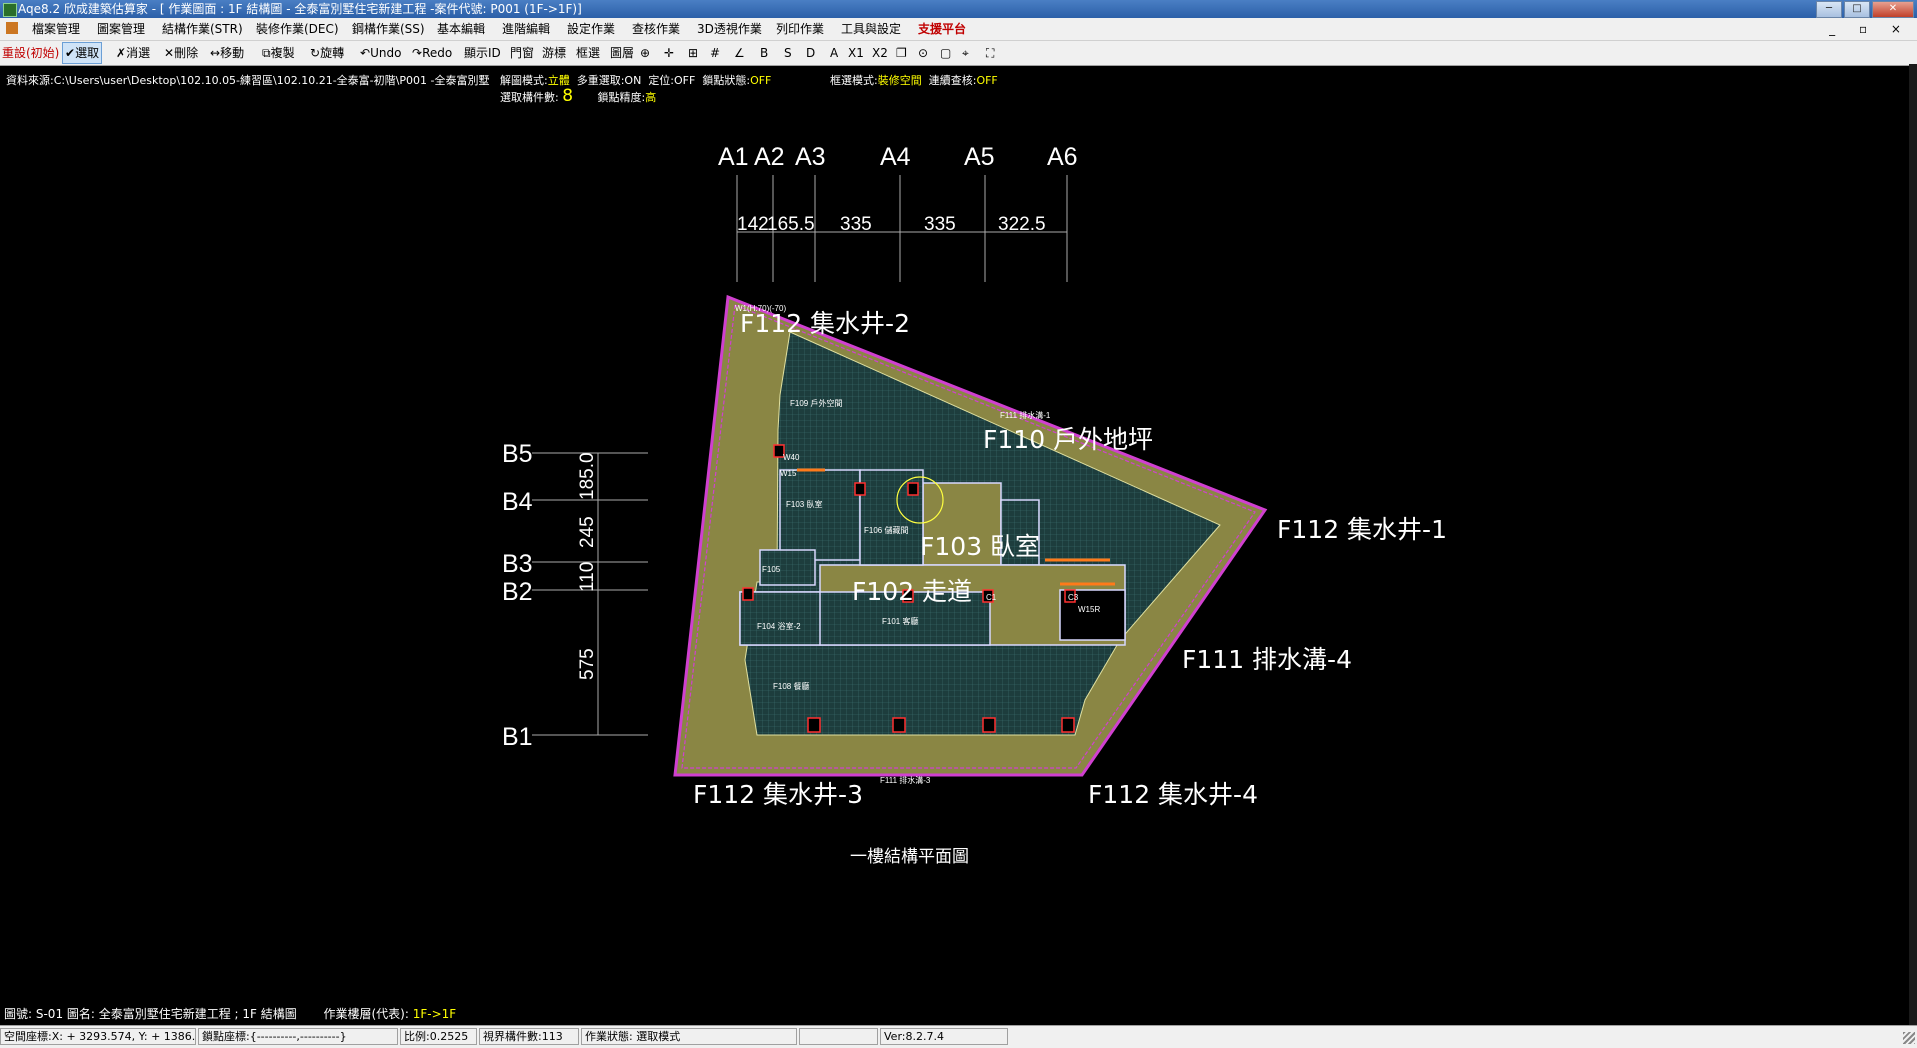 This screenshot has width=1917, height=1048. I want to click on region-f112-4: F112 集水井-4, so click(1173, 794).